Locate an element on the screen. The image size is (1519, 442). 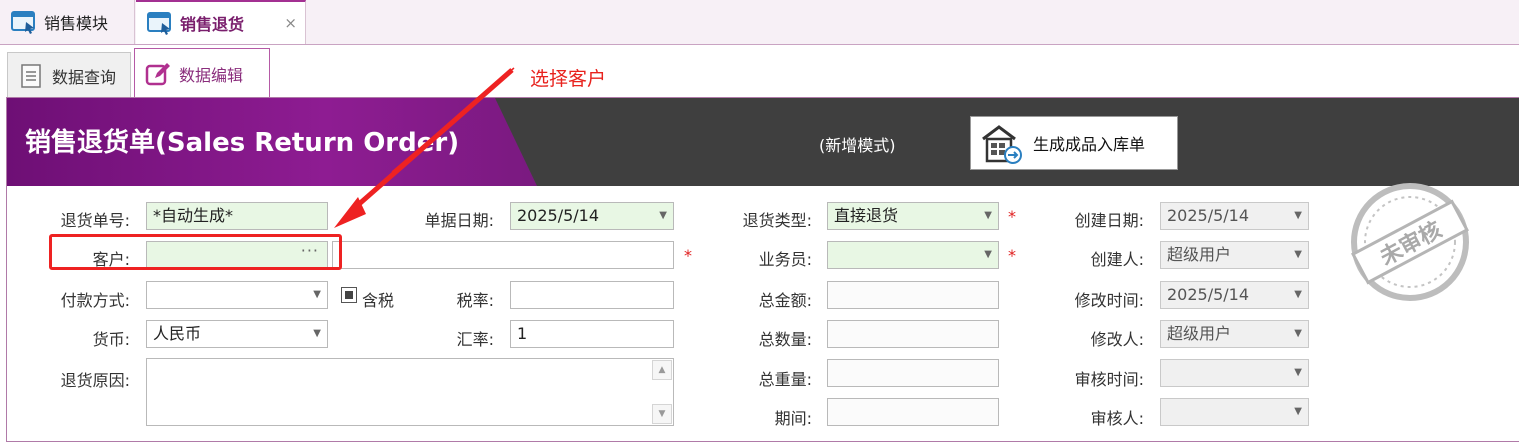
mode-indicator: (新增模式) is located at coordinates (857, 145).